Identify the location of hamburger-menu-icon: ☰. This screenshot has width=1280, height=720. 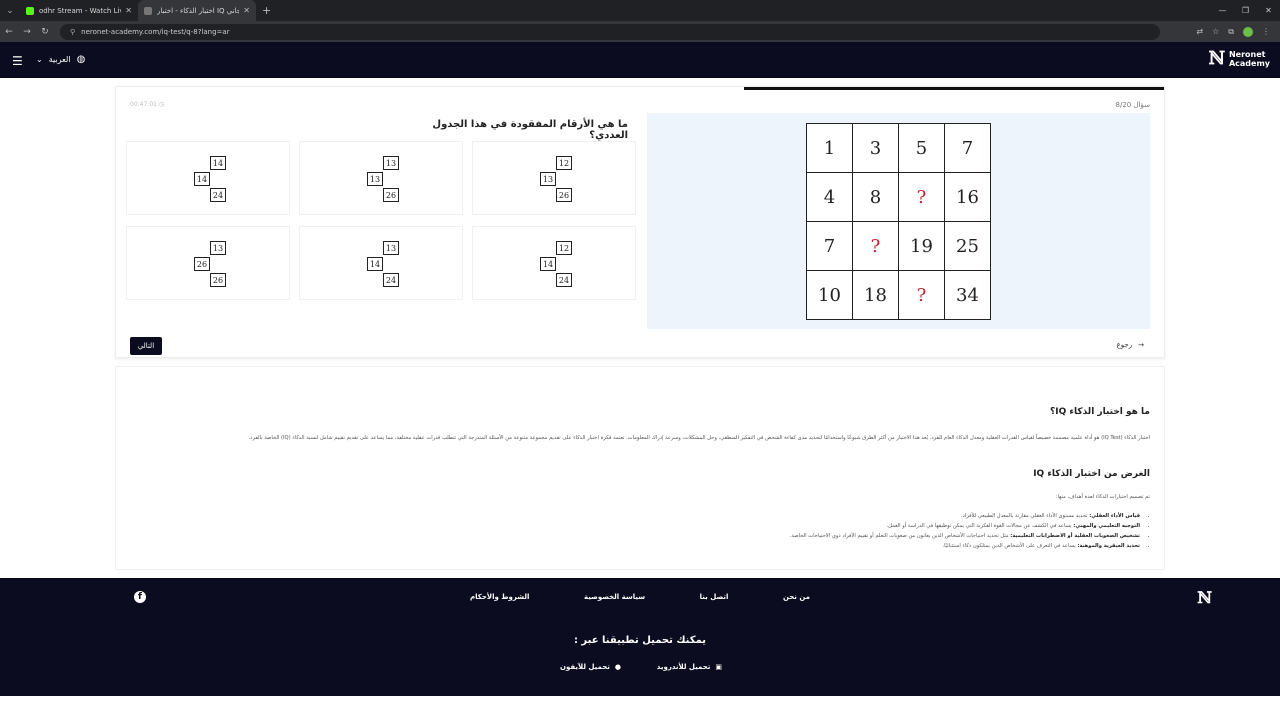
(17, 61).